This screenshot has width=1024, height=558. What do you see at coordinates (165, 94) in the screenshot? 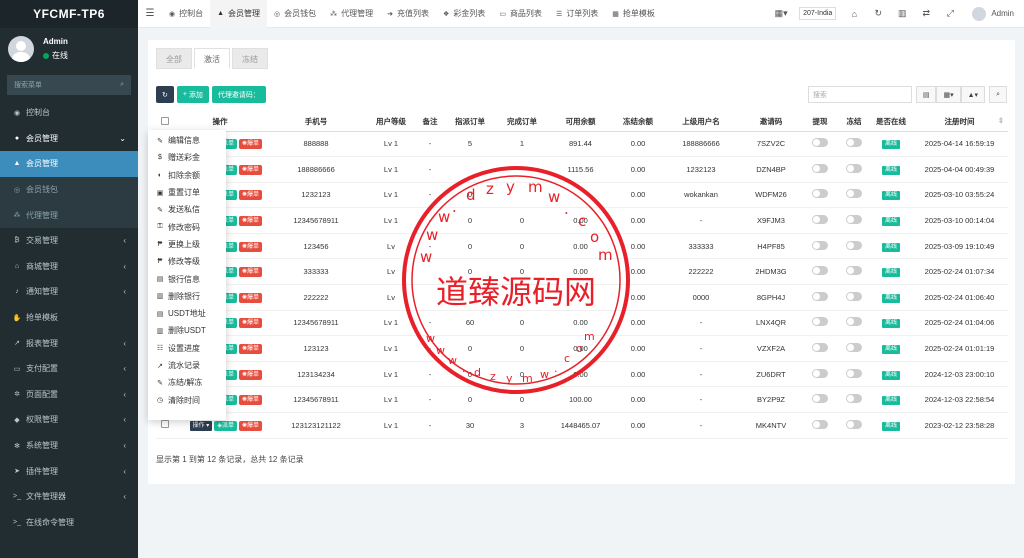
I see `refresh-button: ↻` at bounding box center [165, 94].